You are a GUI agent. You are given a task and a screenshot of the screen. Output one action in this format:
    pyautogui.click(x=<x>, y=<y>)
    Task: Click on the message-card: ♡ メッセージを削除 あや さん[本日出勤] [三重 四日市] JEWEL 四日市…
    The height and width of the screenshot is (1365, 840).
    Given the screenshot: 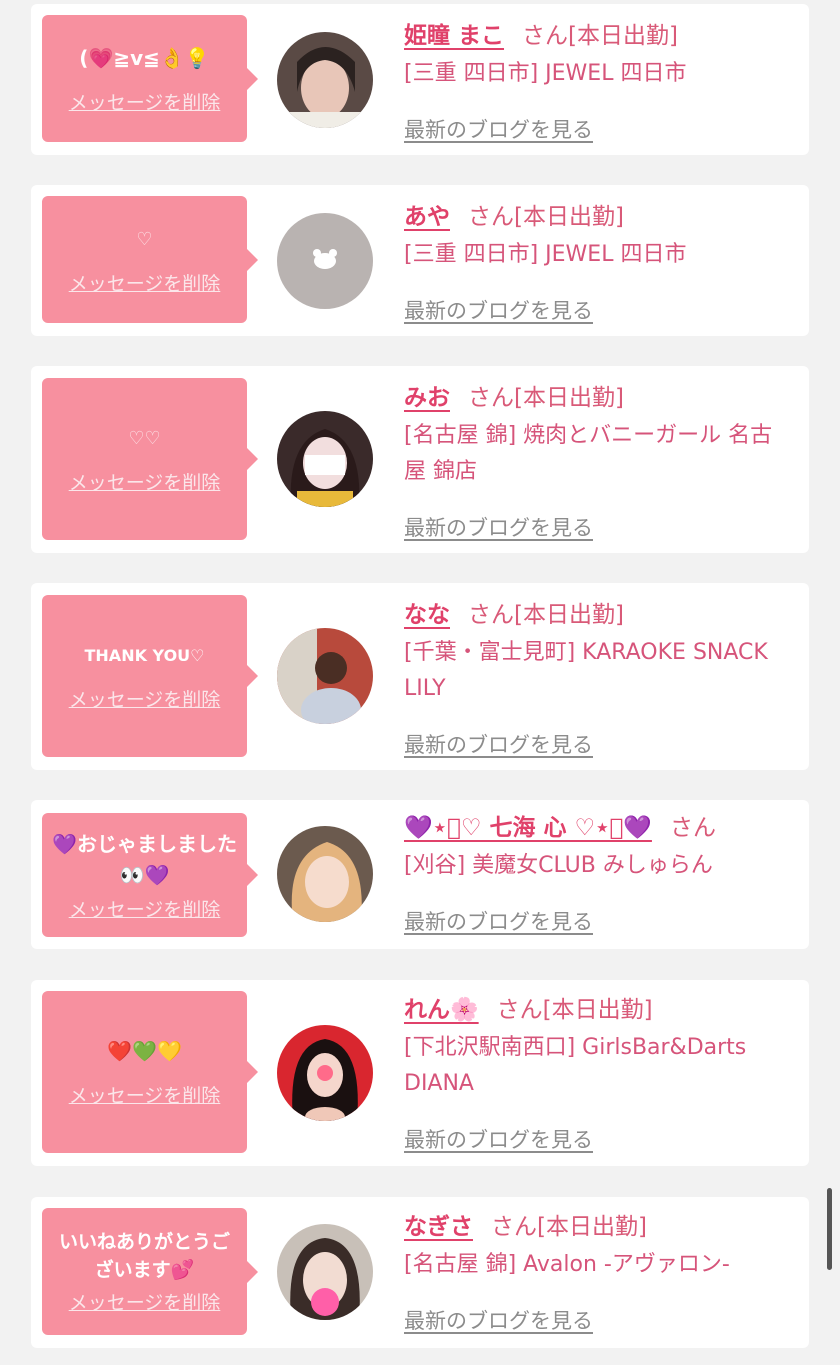 What is the action you would take?
    pyautogui.click(x=420, y=260)
    